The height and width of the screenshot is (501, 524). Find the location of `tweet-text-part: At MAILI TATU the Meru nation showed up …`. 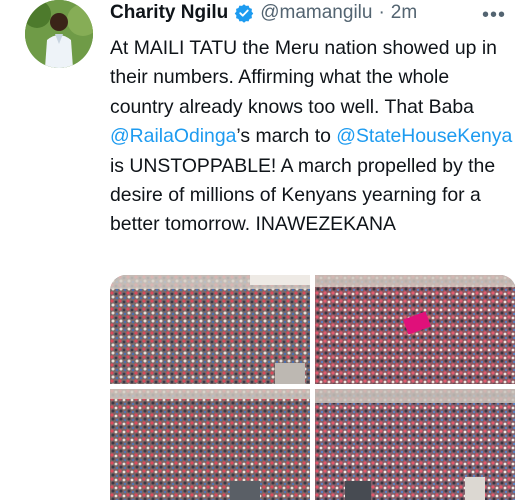

tweet-text-part: At MAILI TATU the Meru nation showed up … is located at coordinates (303, 77).